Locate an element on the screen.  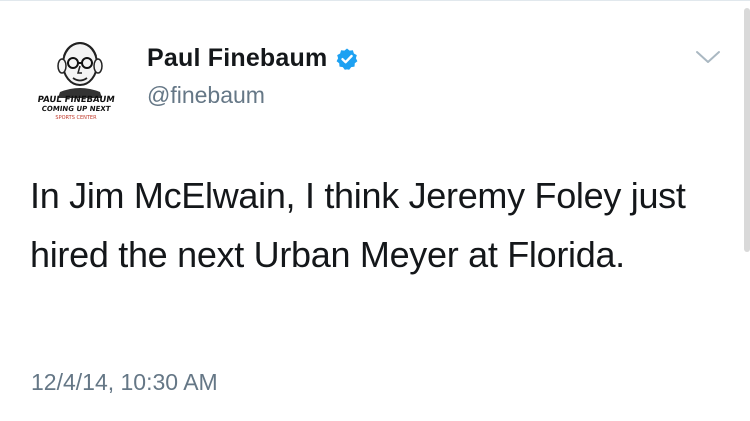
author-display-name: Paul Finebaum is located at coordinates (237, 58).